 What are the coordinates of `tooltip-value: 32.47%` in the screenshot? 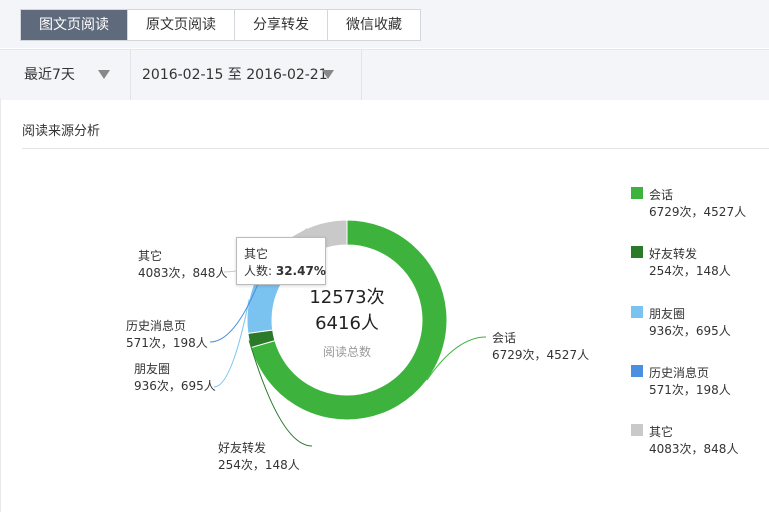 It's located at (300, 271).